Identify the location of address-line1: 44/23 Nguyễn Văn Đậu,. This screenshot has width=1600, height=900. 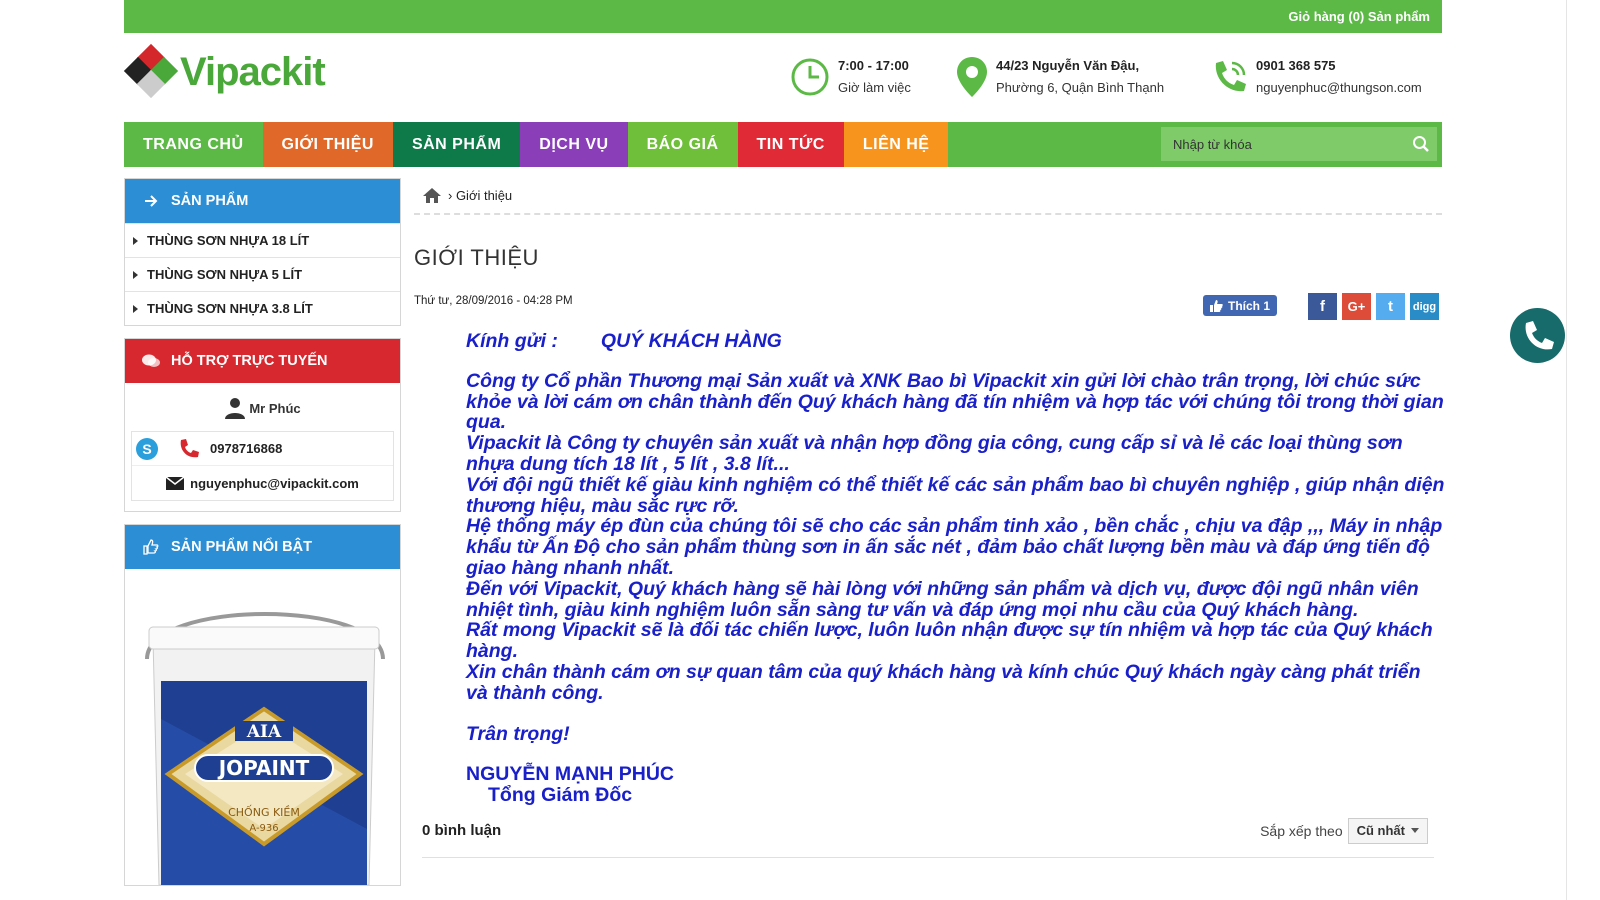
(1068, 65).